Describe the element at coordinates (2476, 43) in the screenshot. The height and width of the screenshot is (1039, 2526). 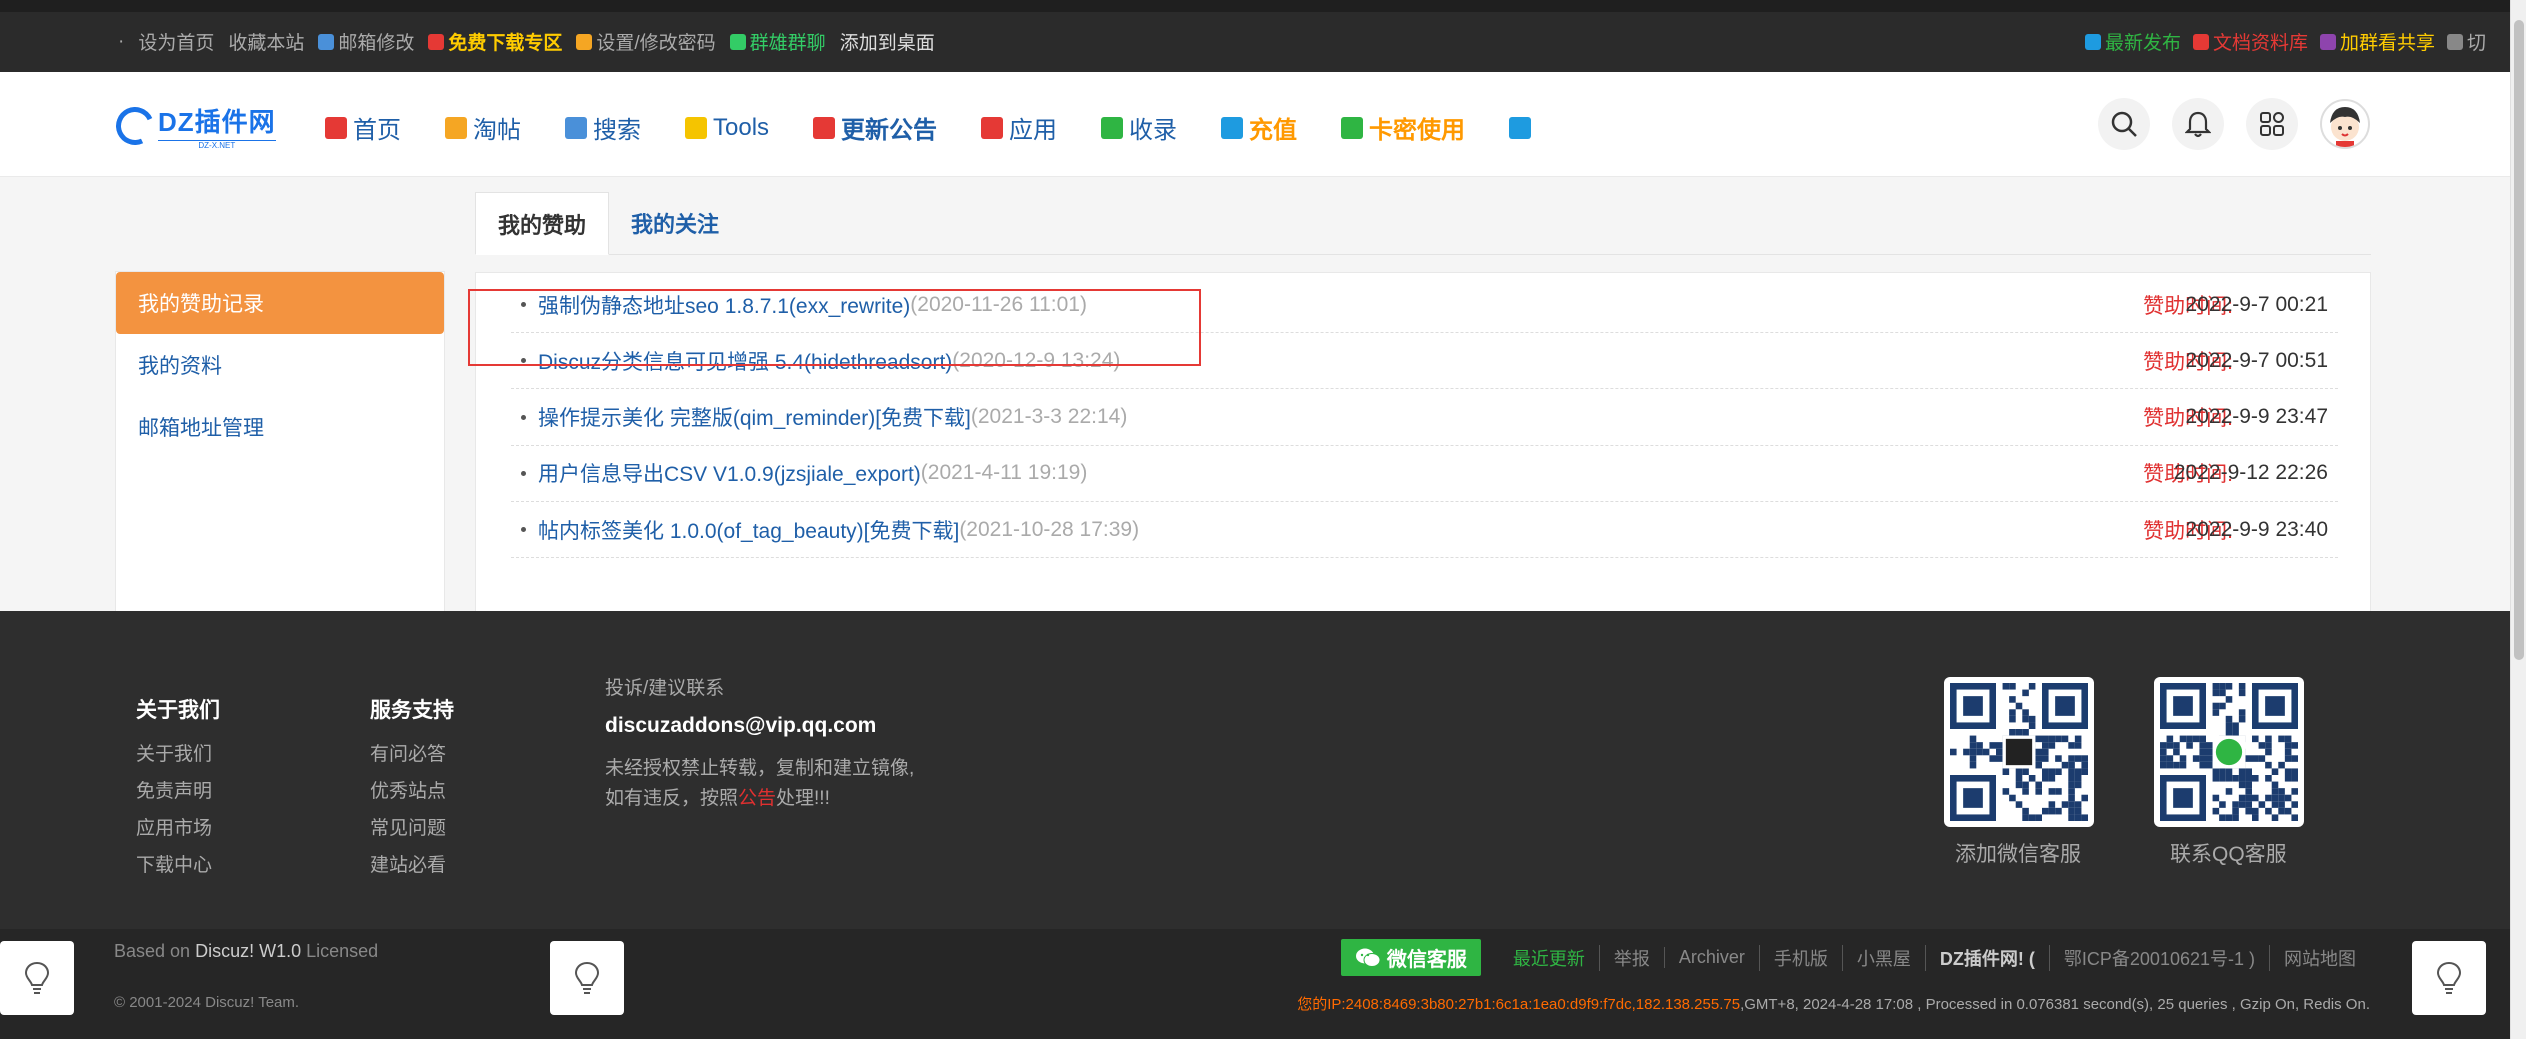
I see `top-bar-link-label: 切` at that location.